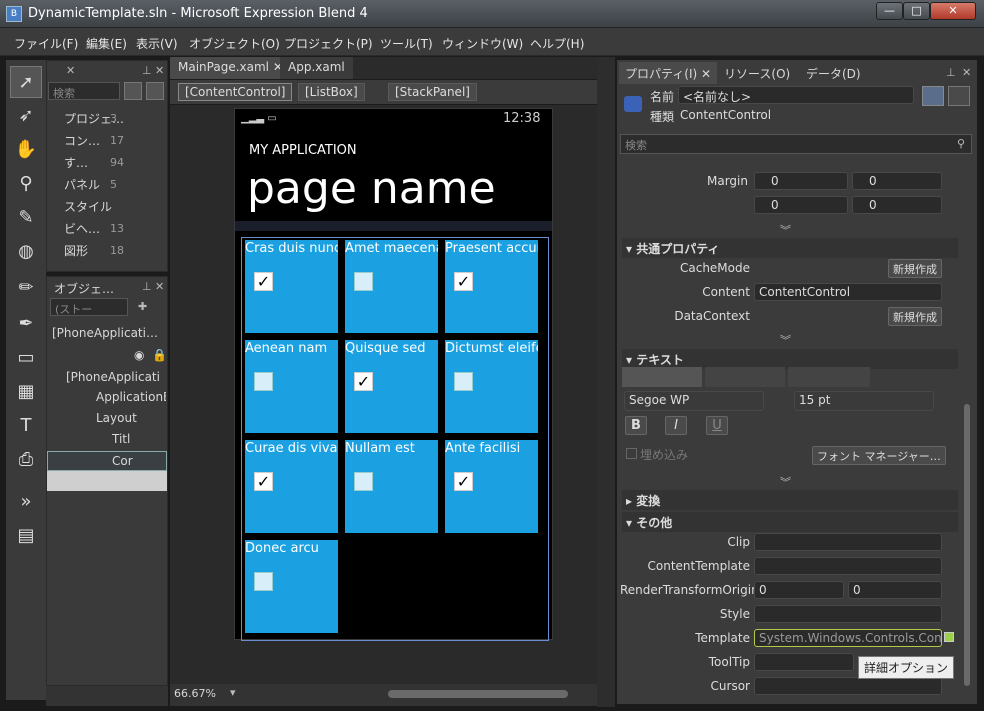 This screenshot has height=711, width=984. What do you see at coordinates (916, 11) in the screenshot?
I see `maximize-button: □` at bounding box center [916, 11].